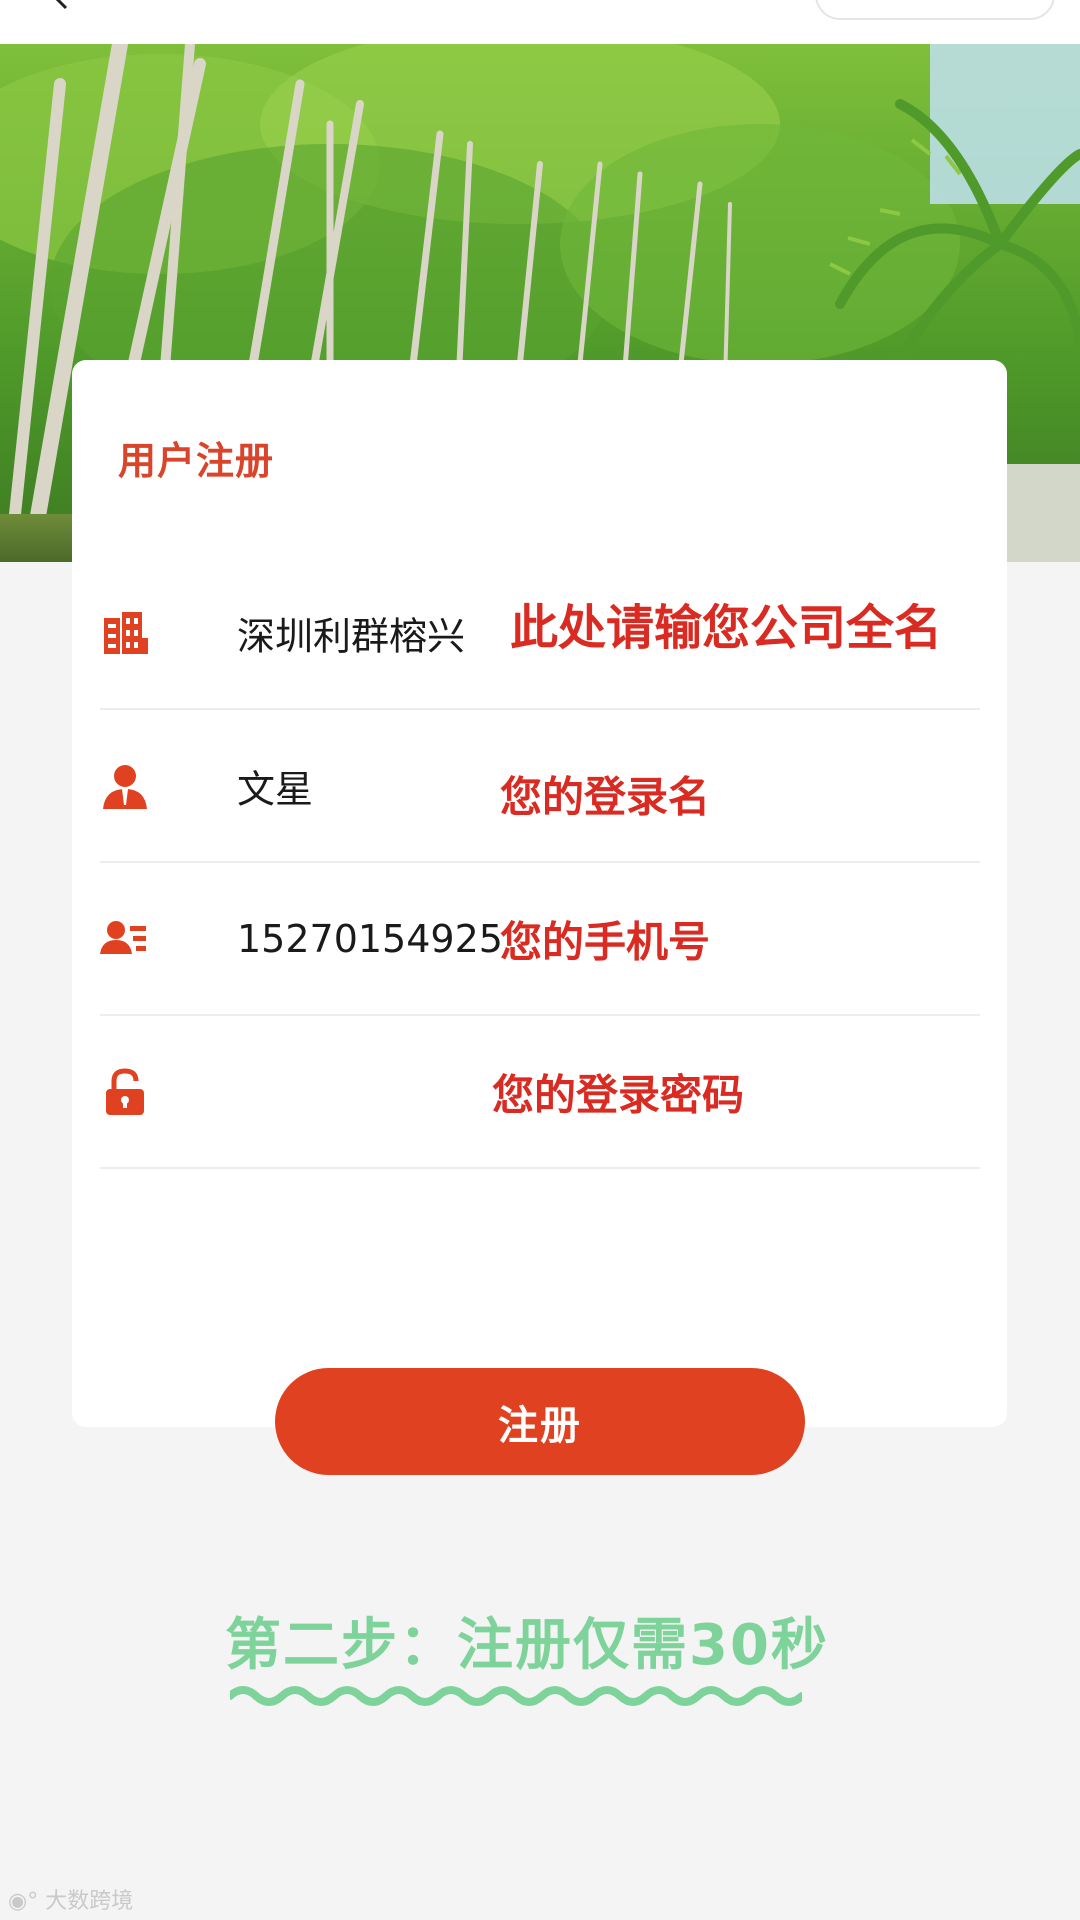 Image resolution: width=1080 pixels, height=1920 pixels. I want to click on building-icon, so click(126, 632).